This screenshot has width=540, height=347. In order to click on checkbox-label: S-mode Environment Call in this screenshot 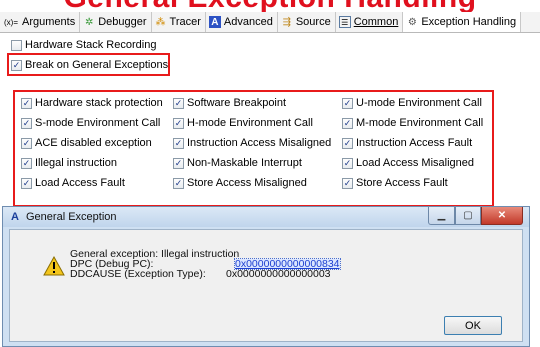, I will do `click(98, 123)`.